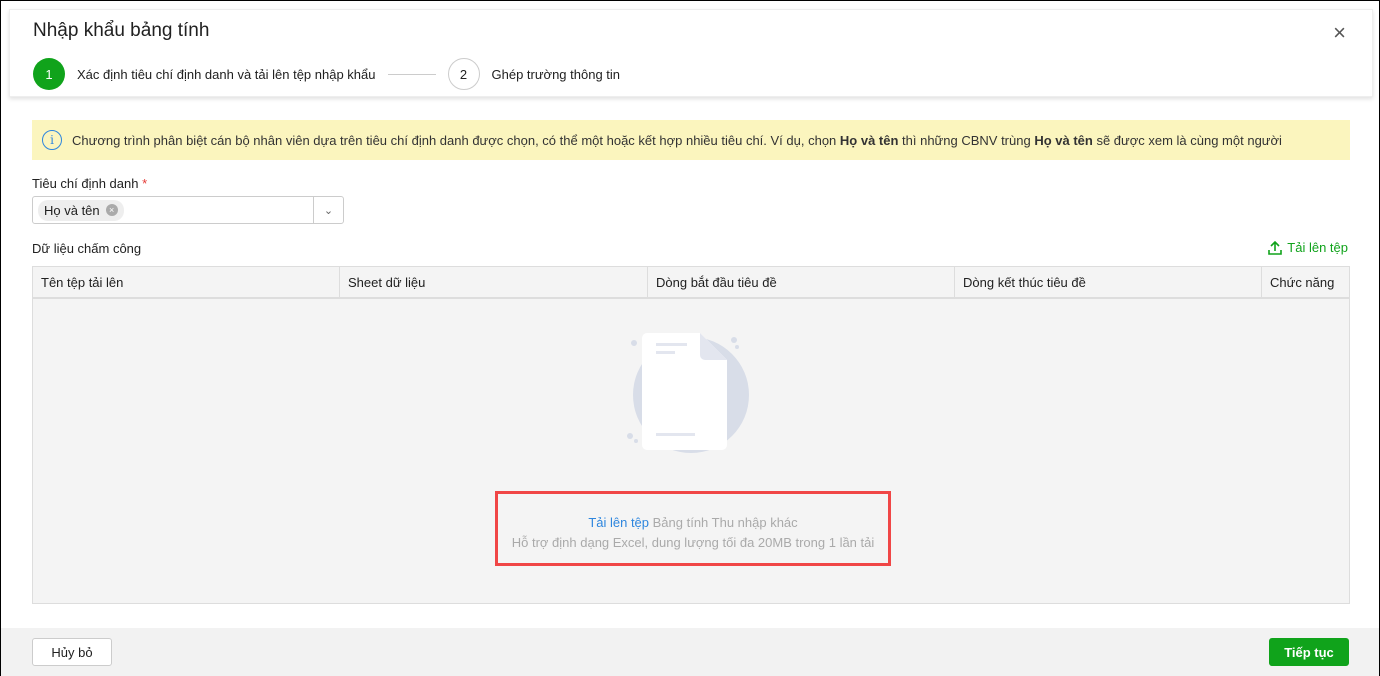 The image size is (1380, 676). I want to click on column-header: Dòng bắt đầu tiêu đề, so click(801, 282).